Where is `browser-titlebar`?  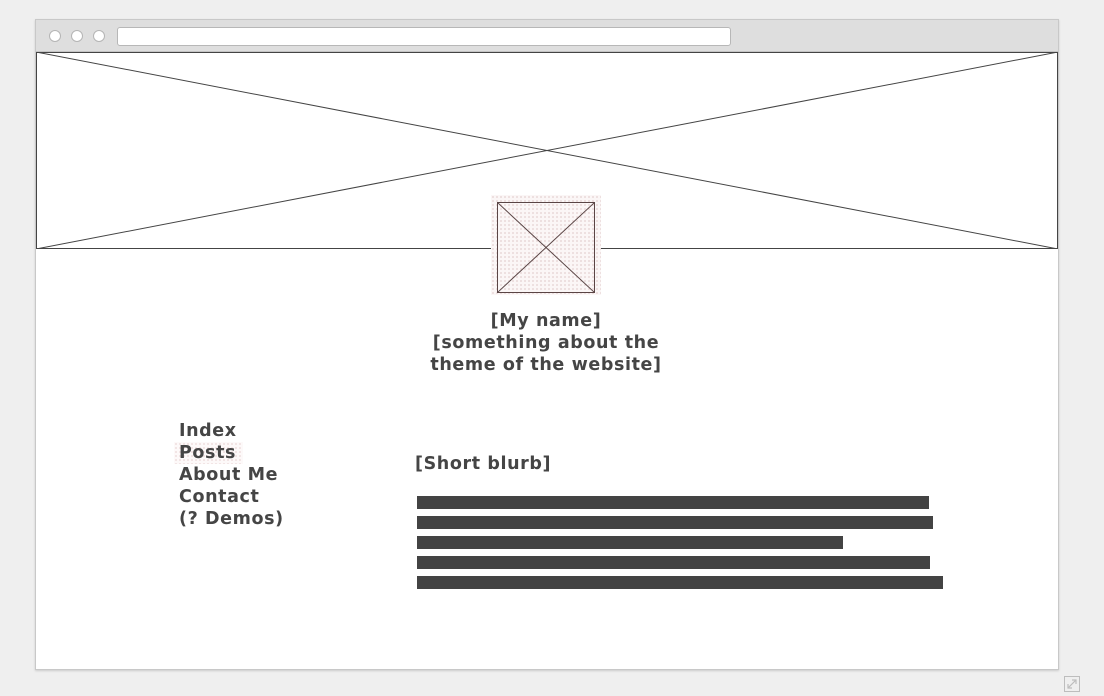
browser-titlebar is located at coordinates (547, 36).